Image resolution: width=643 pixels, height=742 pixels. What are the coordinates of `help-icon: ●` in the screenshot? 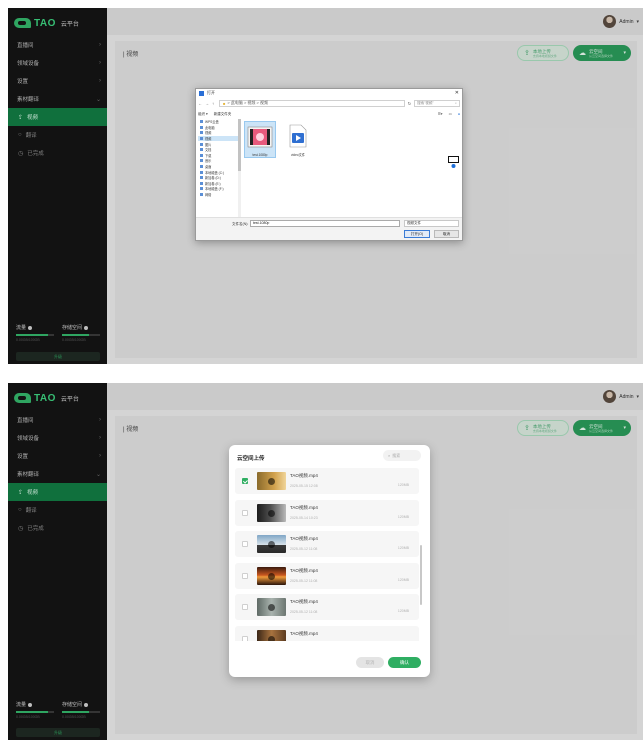 It's located at (459, 114).